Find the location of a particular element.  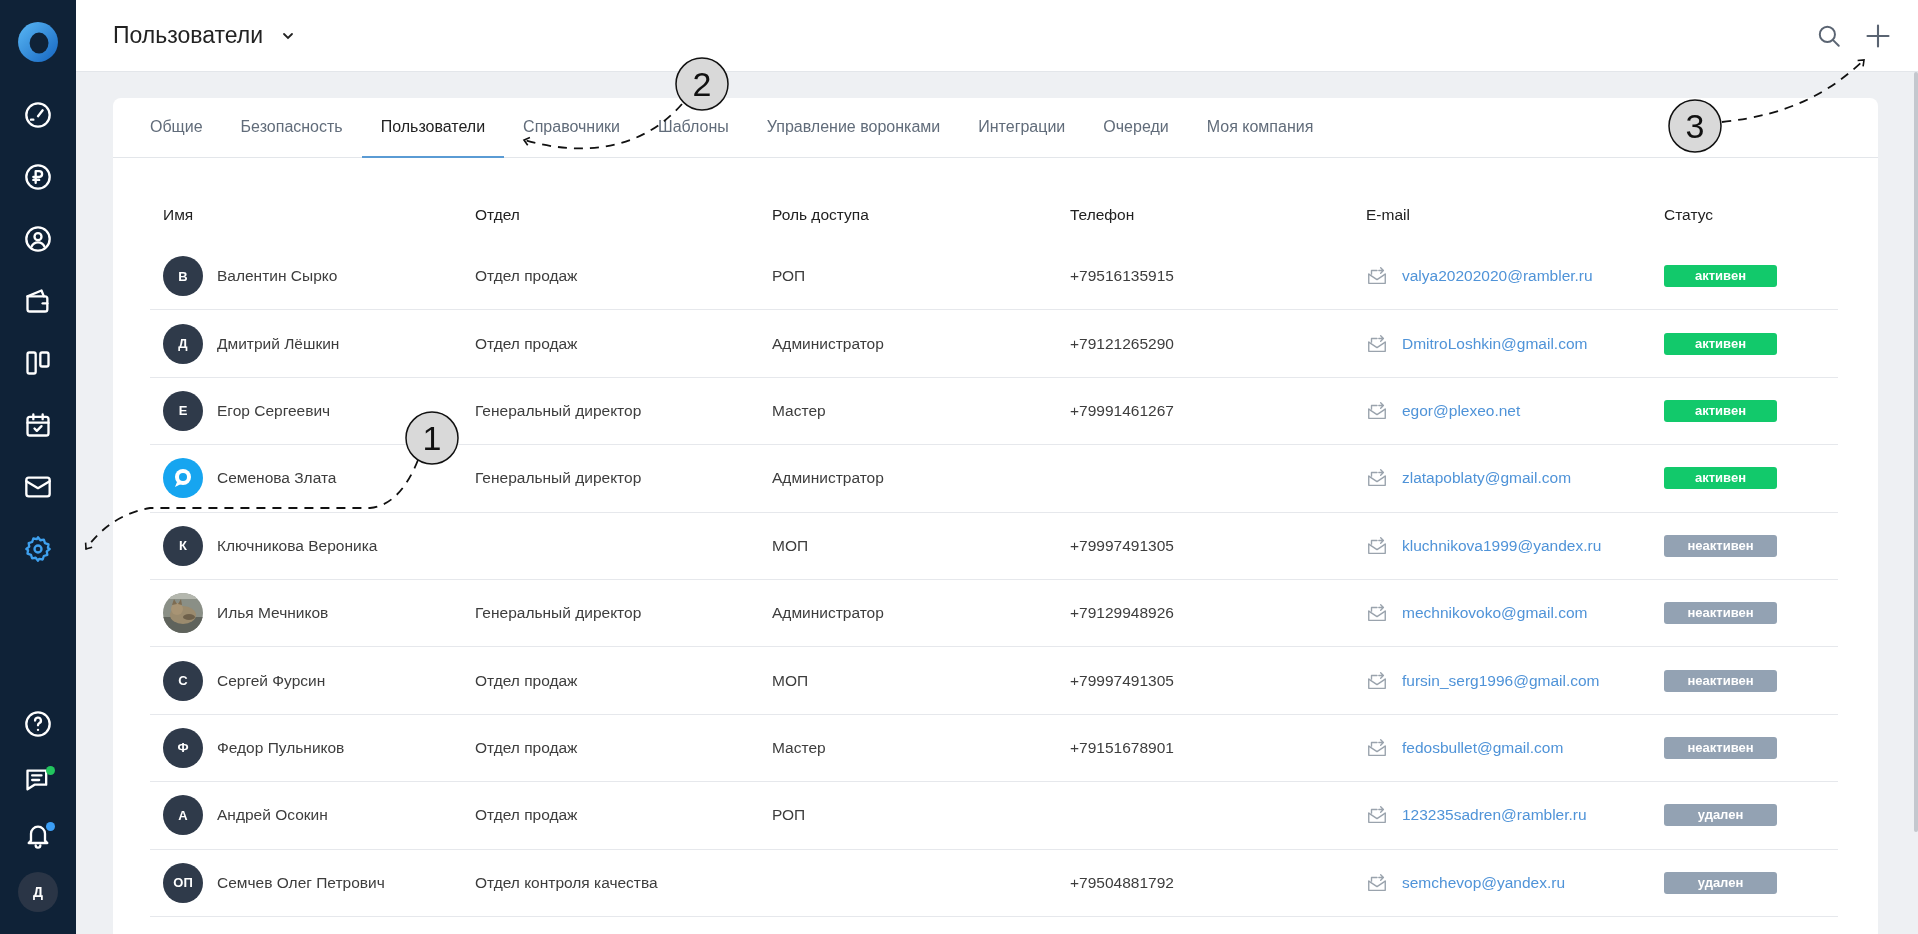

user-name: Семчев Олег Петрович is located at coordinates (301, 882).